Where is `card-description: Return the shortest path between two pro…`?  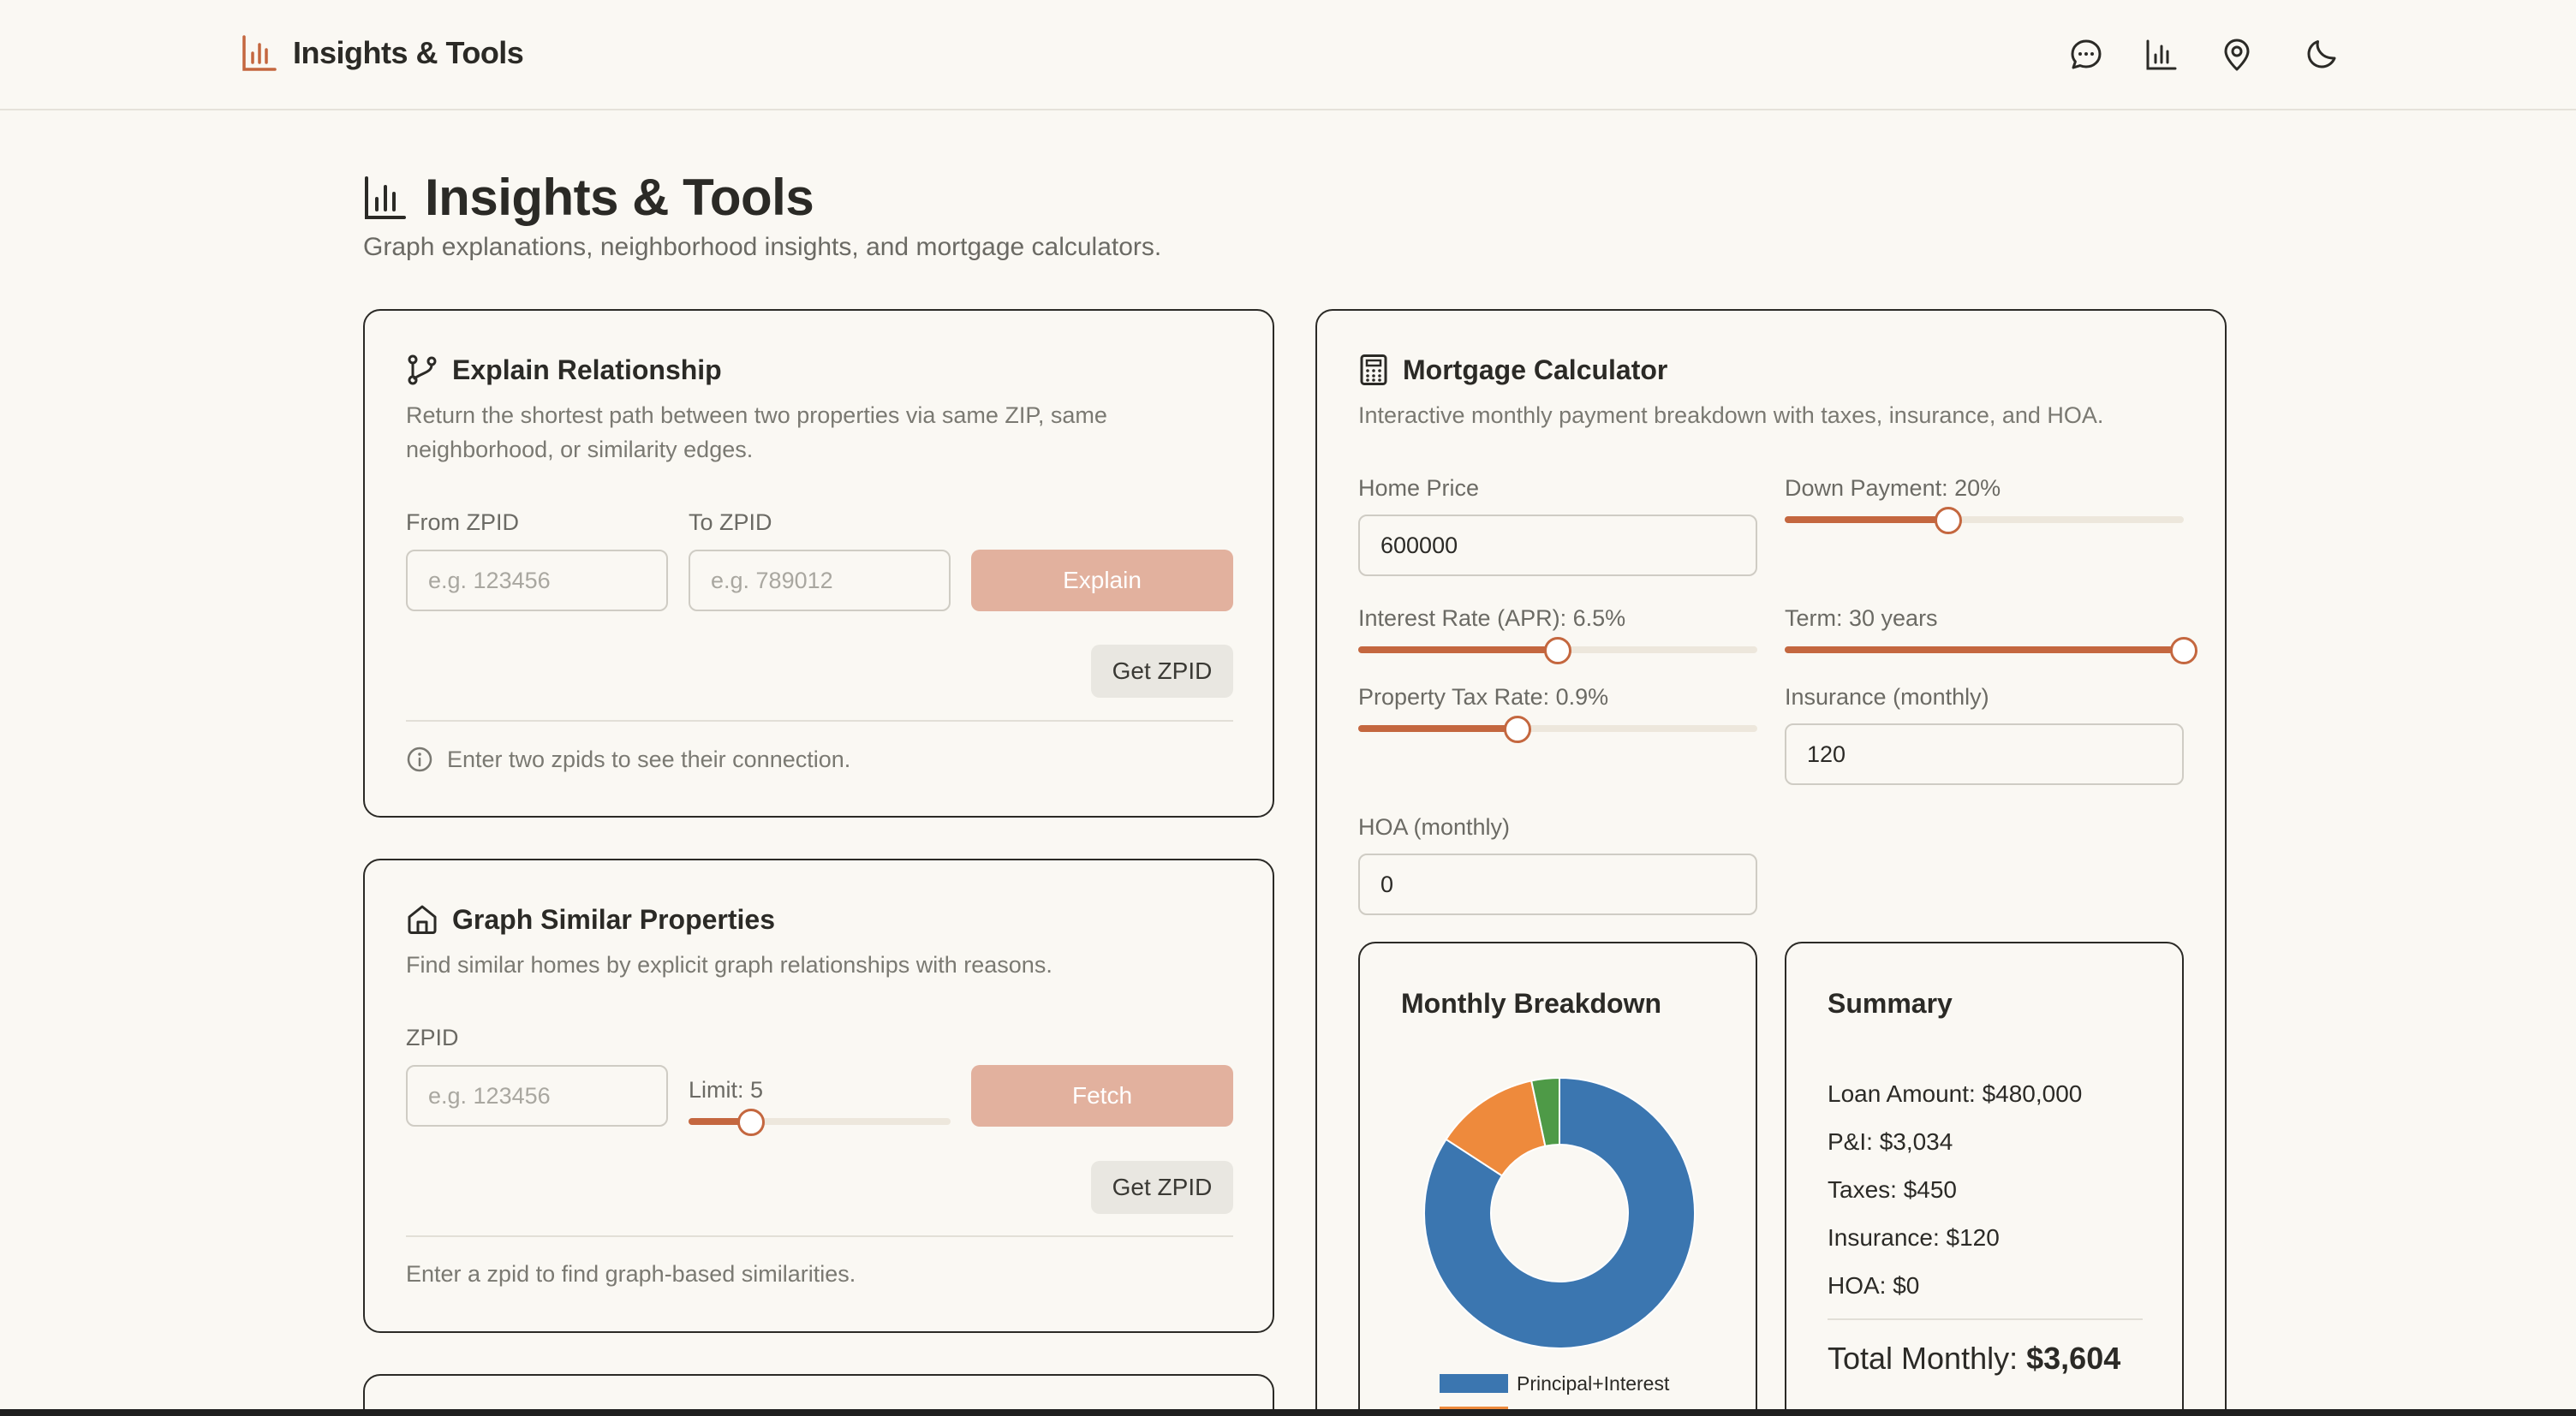
card-description: Return the shortest path between two pro… is located at coordinates (756, 432).